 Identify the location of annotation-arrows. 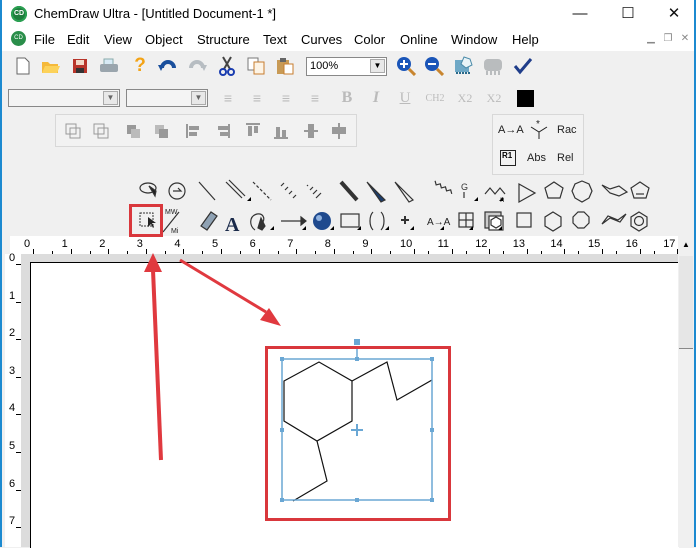
(212, 357).